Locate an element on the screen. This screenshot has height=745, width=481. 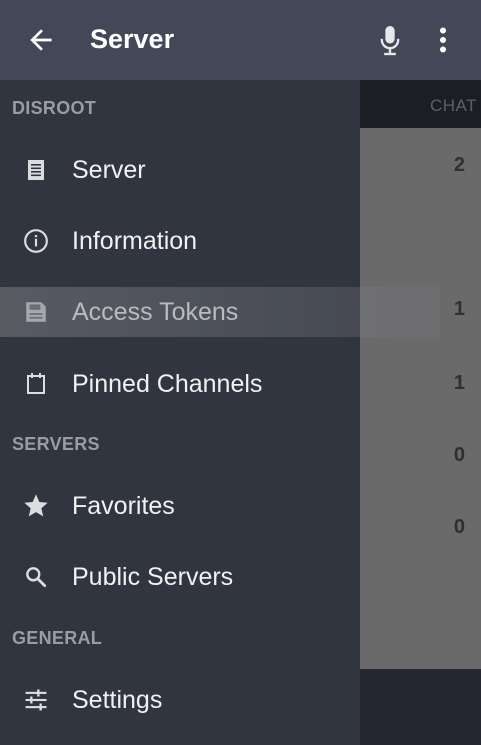
unread-count: 2 is located at coordinates (459, 165).